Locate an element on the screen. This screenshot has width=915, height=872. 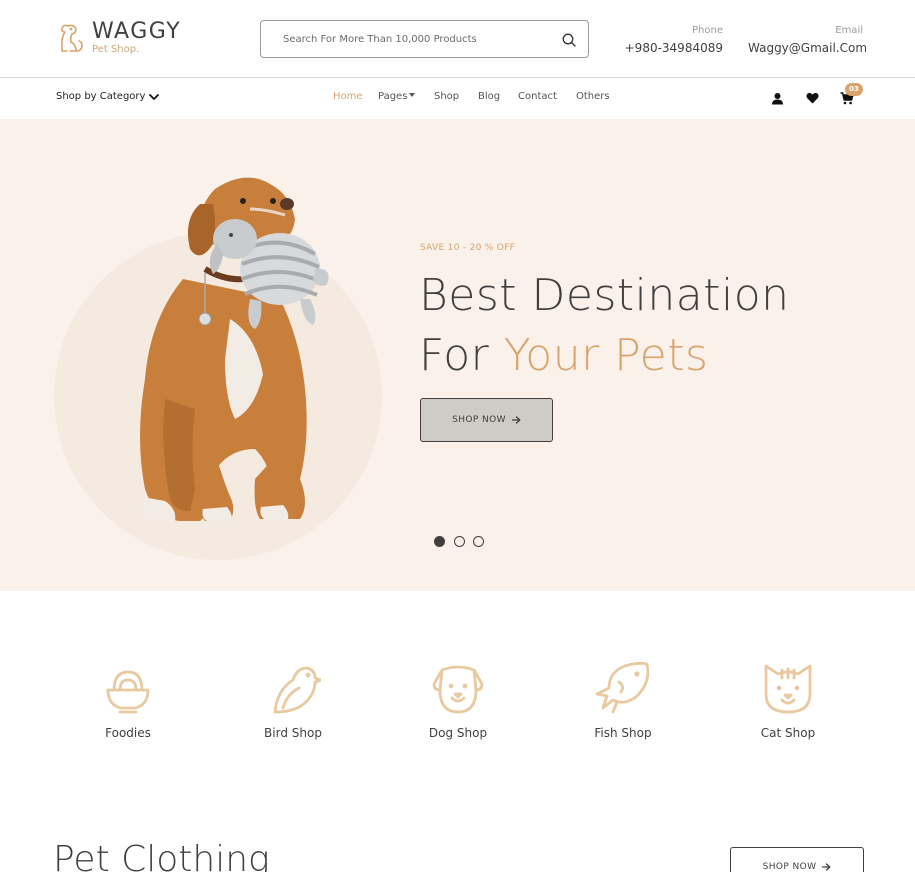
dog-logo-icon is located at coordinates (71, 38).